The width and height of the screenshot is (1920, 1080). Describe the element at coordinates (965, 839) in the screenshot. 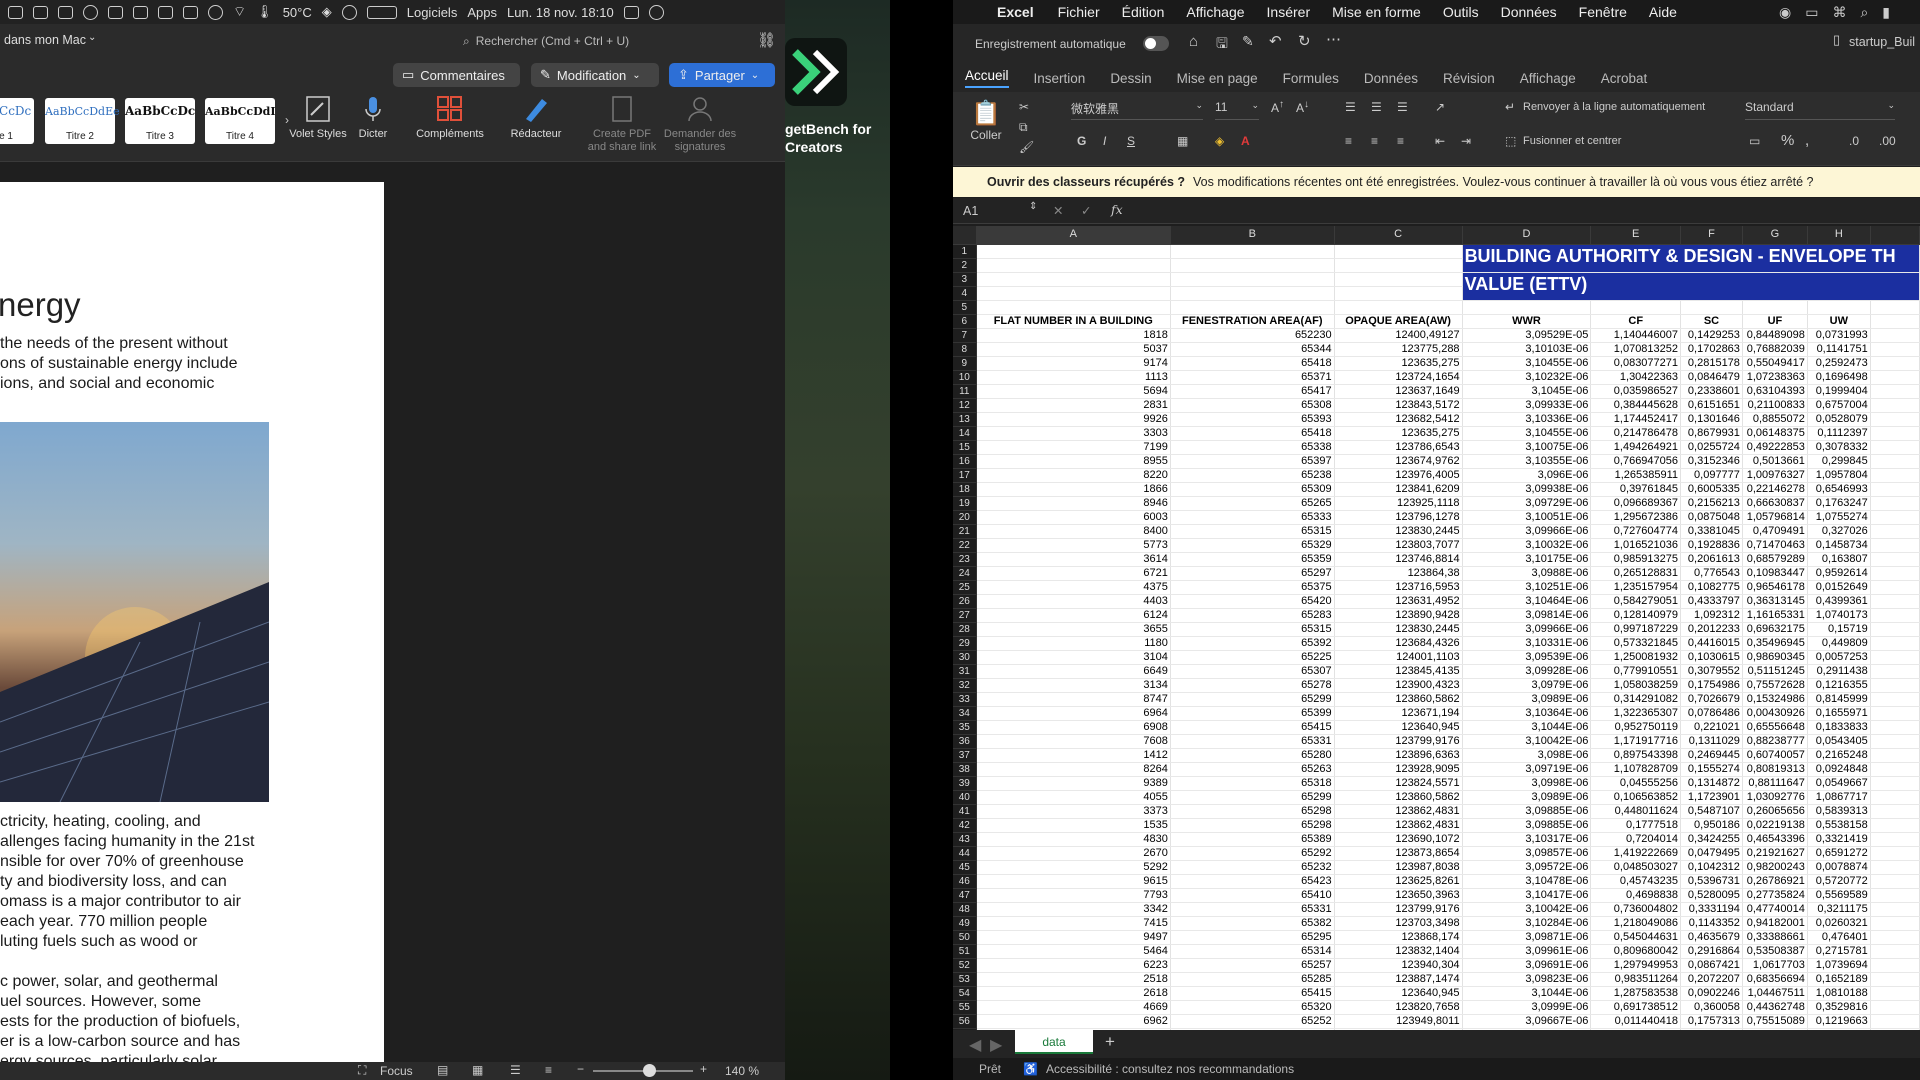

I see `row-header: 43` at that location.